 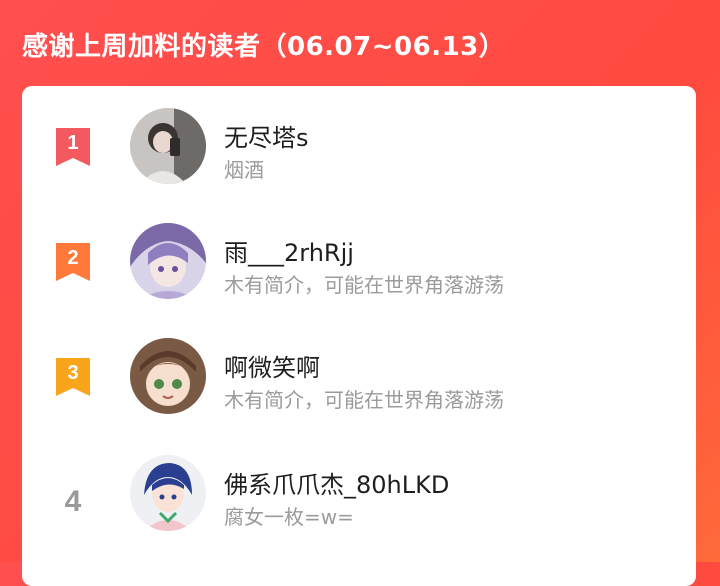 What do you see at coordinates (289, 253) in the screenshot?
I see `reader-name: 雨___2rhRjj` at bounding box center [289, 253].